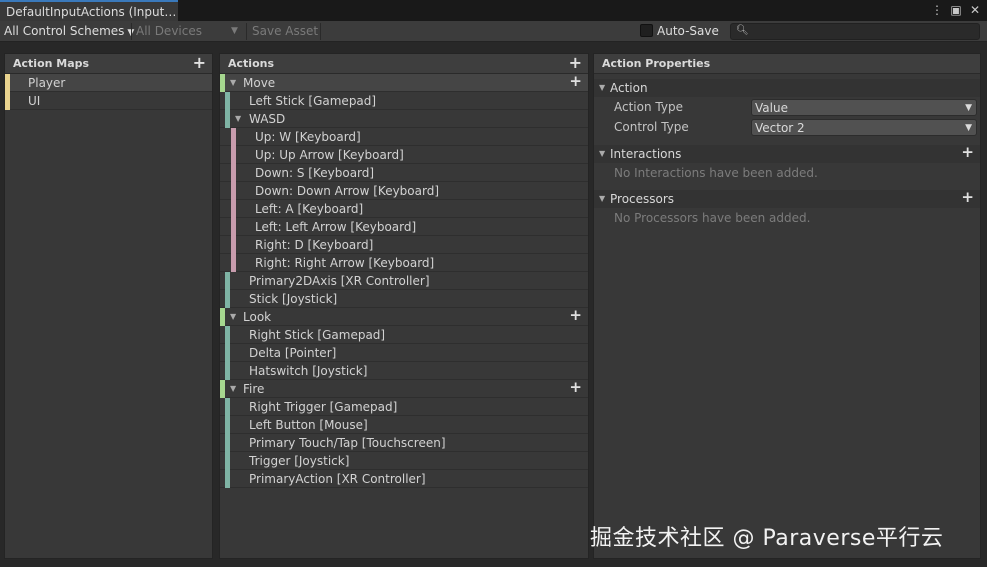 Image resolution: width=987 pixels, height=567 pixels. I want to click on control-schemes-dropdown: All Control Schemes▼, so click(67, 31).